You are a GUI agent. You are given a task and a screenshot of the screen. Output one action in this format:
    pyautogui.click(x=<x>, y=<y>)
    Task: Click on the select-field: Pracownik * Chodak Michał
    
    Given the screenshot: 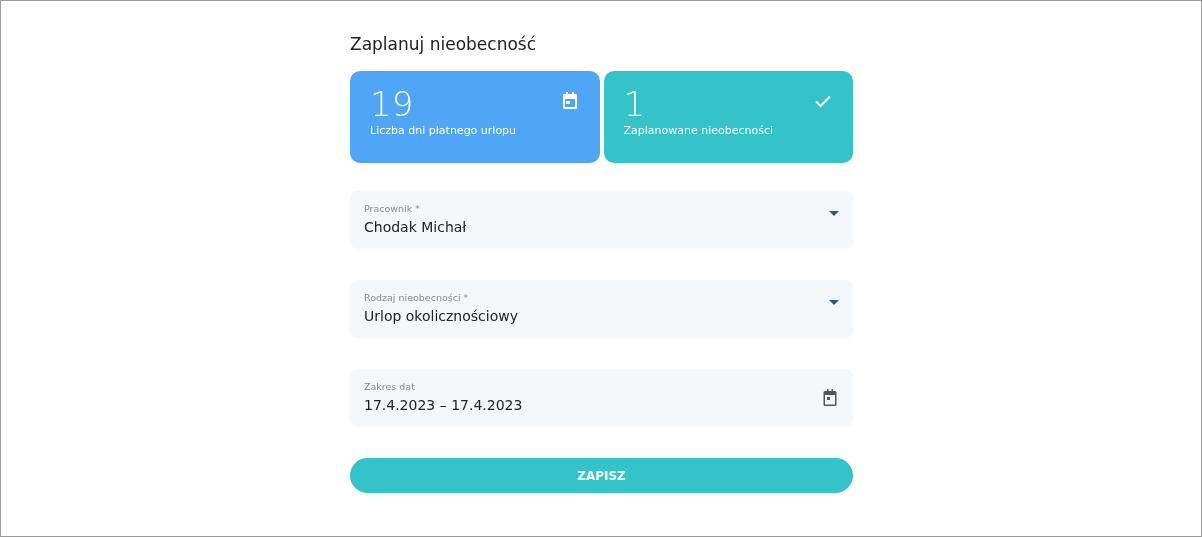 What is the action you would take?
    pyautogui.click(x=601, y=219)
    